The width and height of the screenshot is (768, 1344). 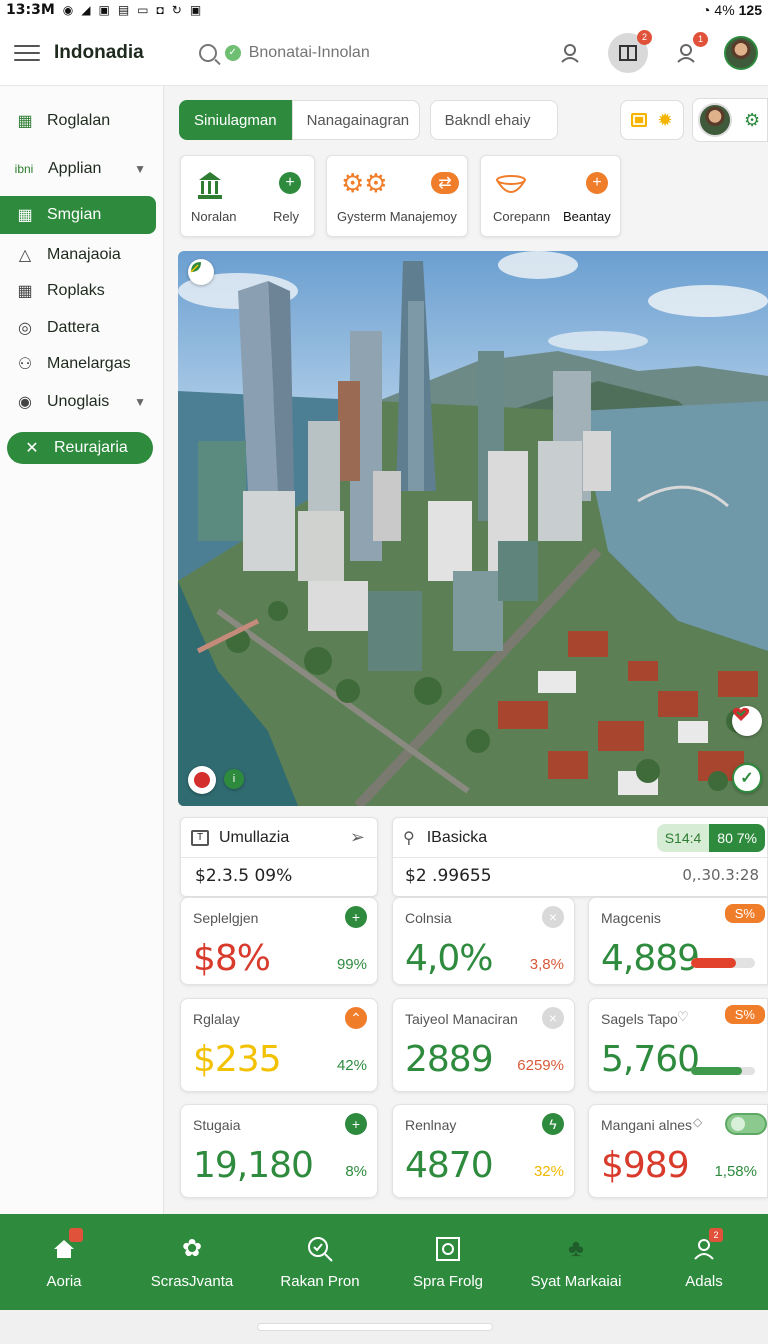 I want to click on sidebar-item-label: Roglalan, so click(x=79, y=120).